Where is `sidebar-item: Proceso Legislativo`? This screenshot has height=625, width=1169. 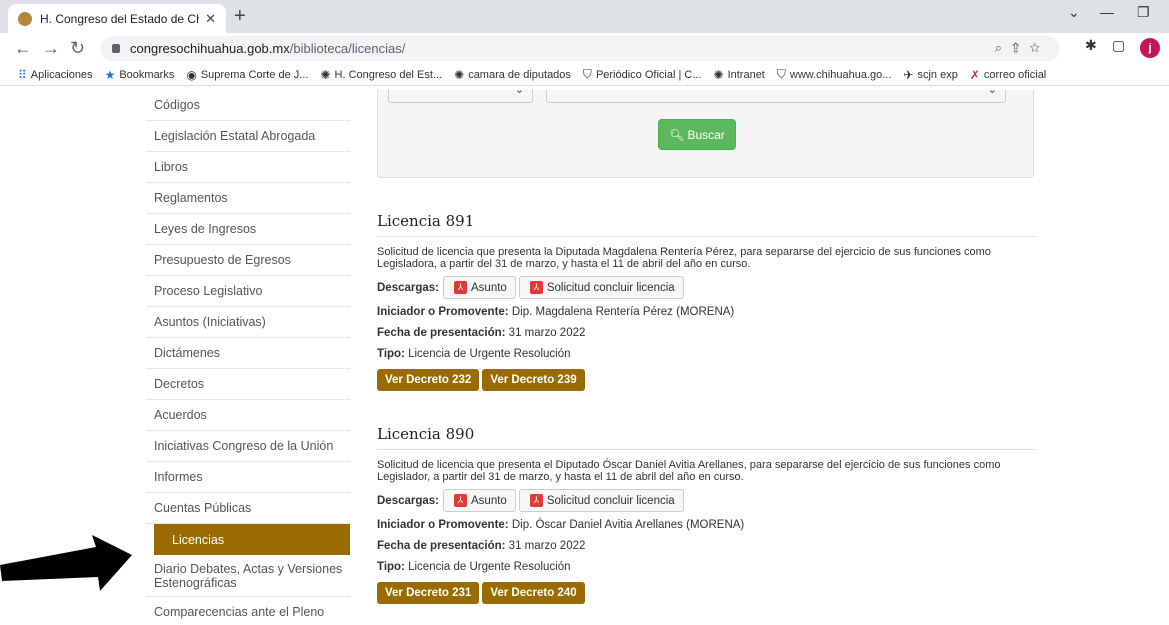
sidebar-item: Proceso Legislativo is located at coordinates (248, 291).